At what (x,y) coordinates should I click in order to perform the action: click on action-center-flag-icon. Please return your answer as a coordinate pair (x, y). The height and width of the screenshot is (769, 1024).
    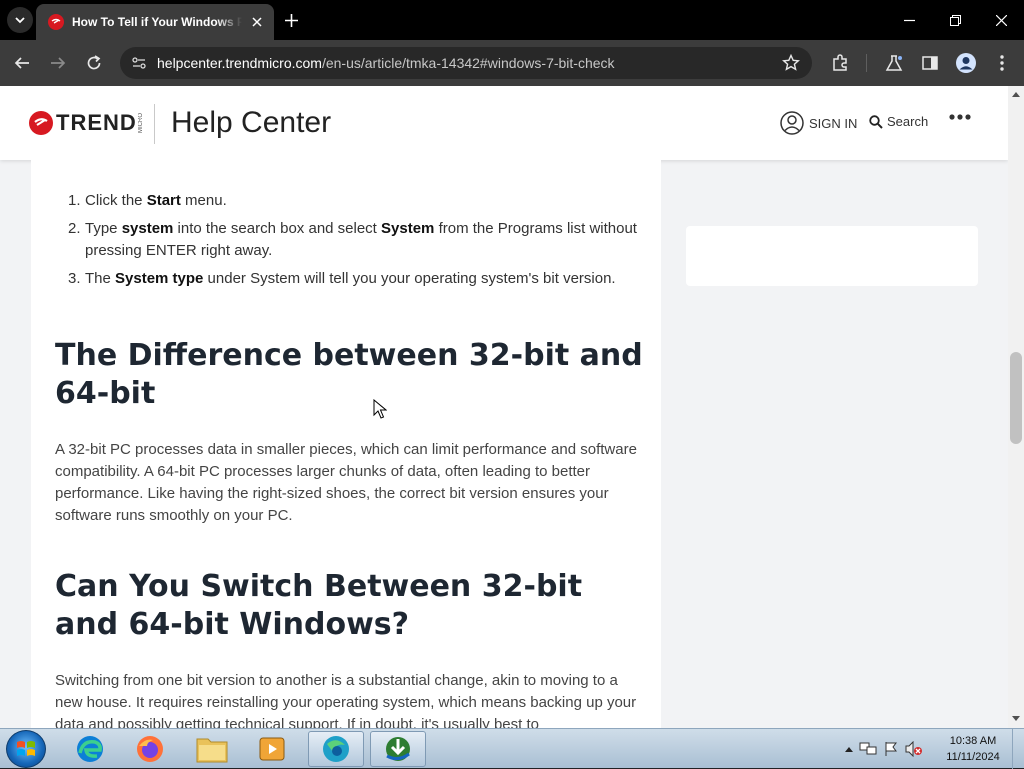
    Looking at the image, I should click on (891, 749).